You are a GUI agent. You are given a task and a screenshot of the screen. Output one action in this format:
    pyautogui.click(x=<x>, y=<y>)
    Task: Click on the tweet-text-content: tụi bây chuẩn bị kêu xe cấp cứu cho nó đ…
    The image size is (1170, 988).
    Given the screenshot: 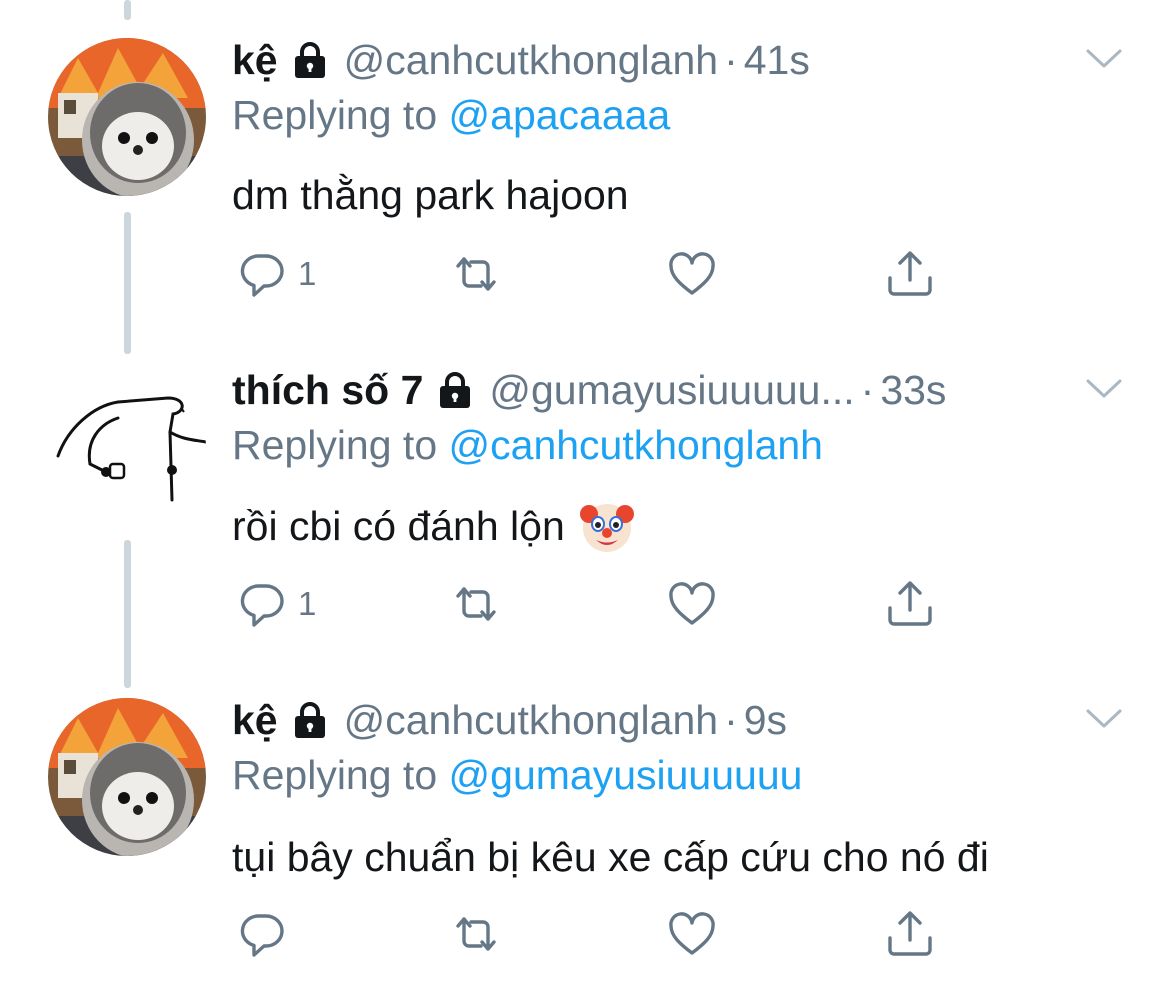 What is the action you would take?
    pyautogui.click(x=610, y=857)
    